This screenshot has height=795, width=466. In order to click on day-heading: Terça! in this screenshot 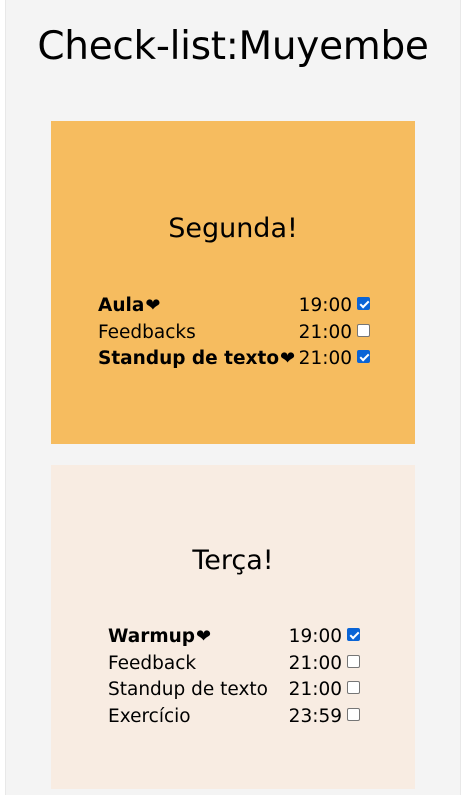, I will do `click(233, 560)`.